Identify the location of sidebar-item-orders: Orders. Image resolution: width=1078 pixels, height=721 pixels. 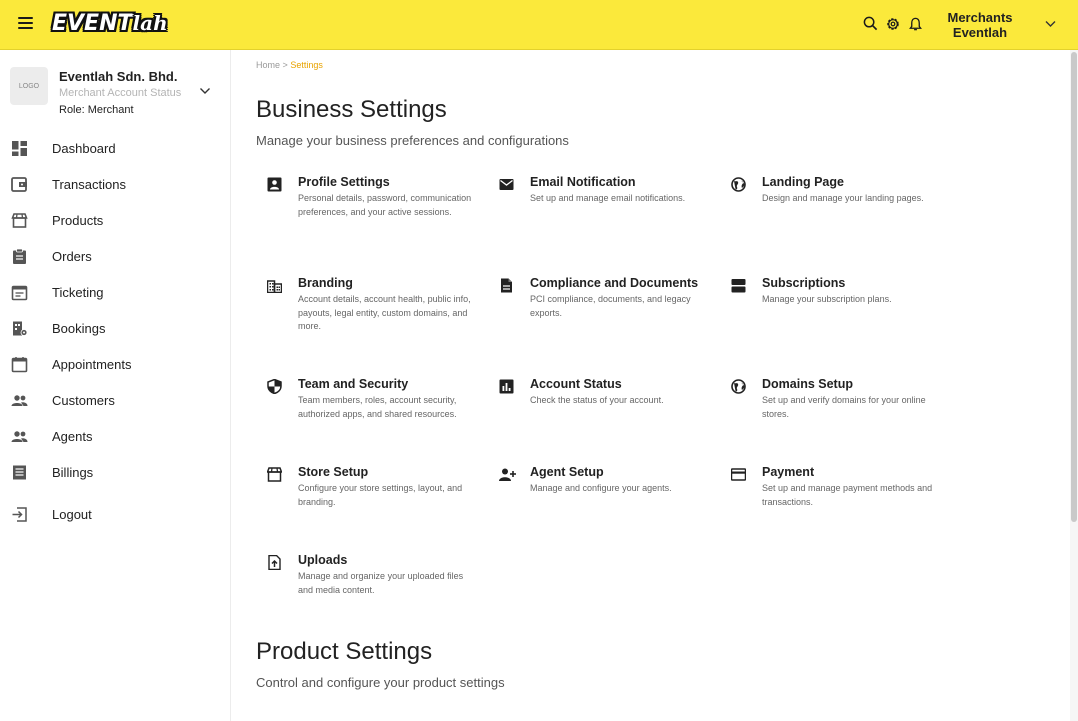
(115, 257).